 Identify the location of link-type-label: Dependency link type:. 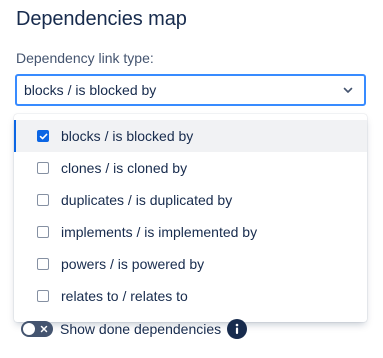
(85, 58).